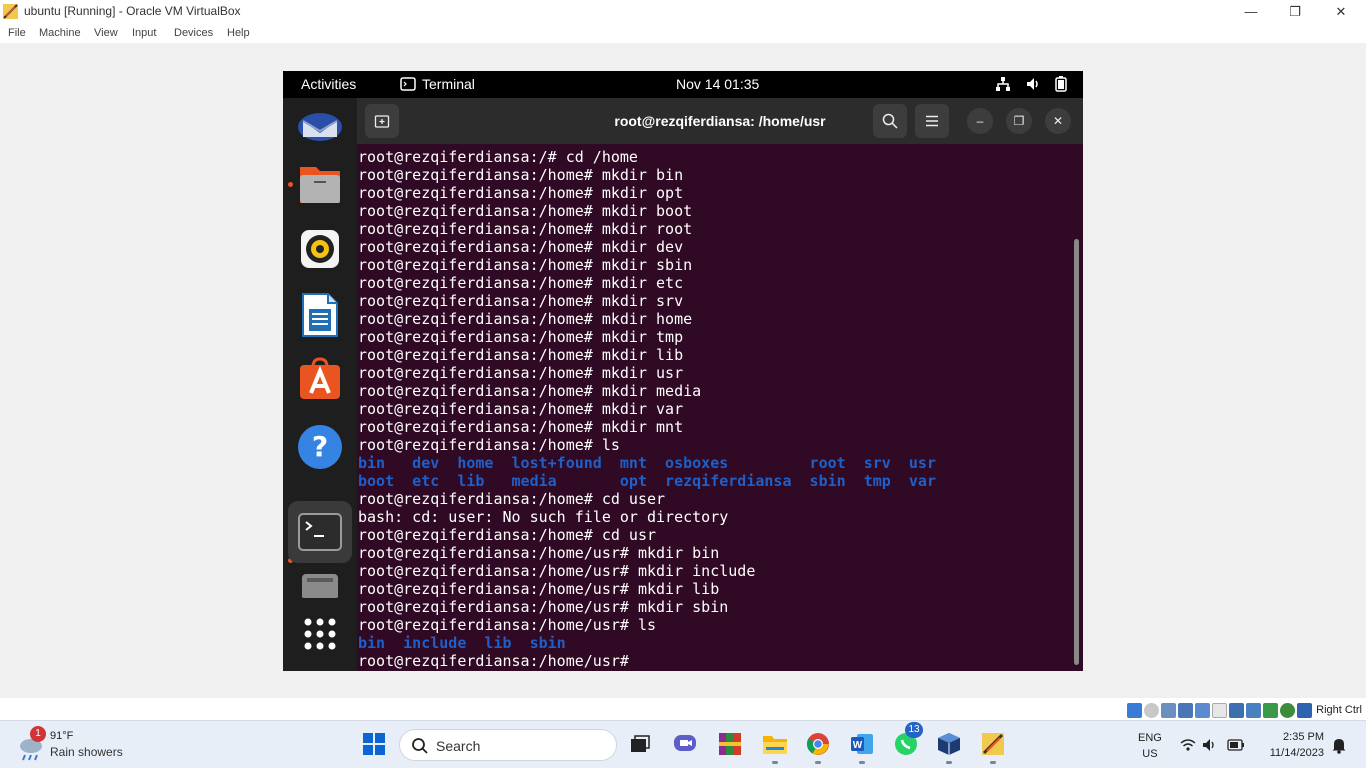 The image size is (1366, 768). What do you see at coordinates (1251, 11) in the screenshot?
I see `minimize-button: —` at bounding box center [1251, 11].